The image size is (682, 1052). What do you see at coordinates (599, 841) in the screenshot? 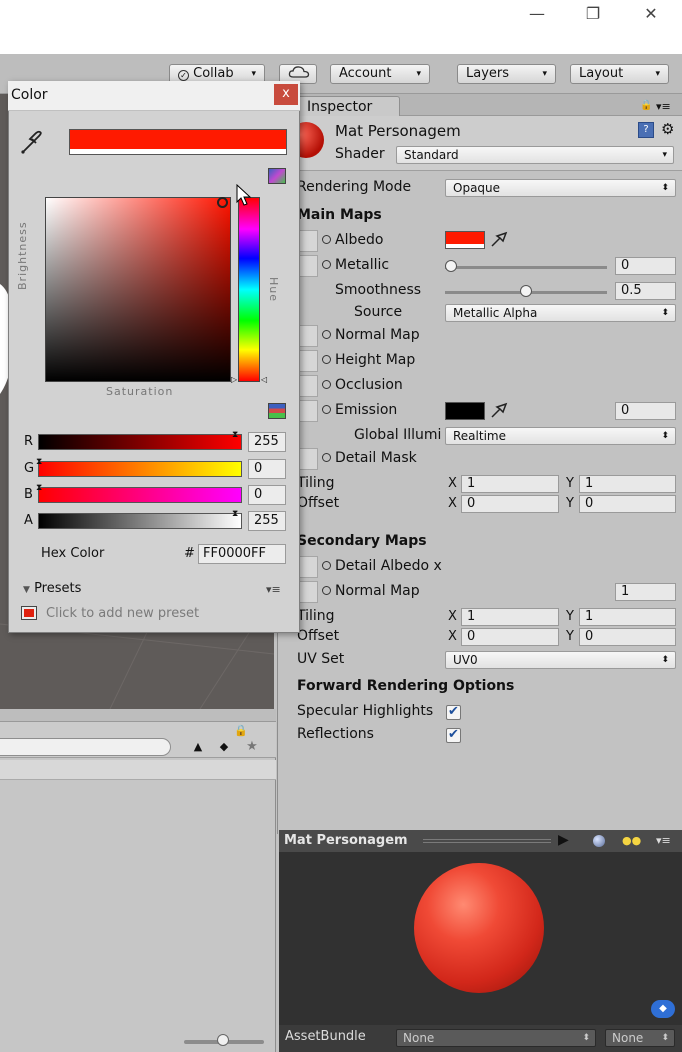
I see `preview-sphere-icon` at bounding box center [599, 841].